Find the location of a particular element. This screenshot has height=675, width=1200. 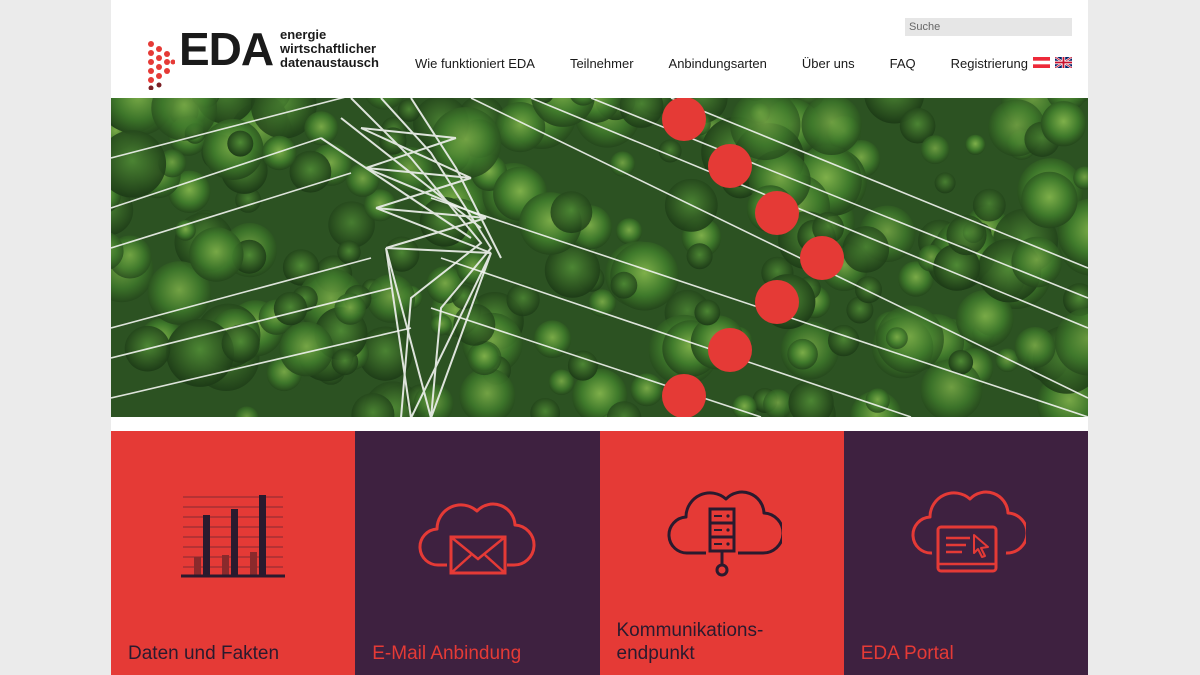

nav-item-teilnehmer: Teilnehmer is located at coordinates (602, 63).